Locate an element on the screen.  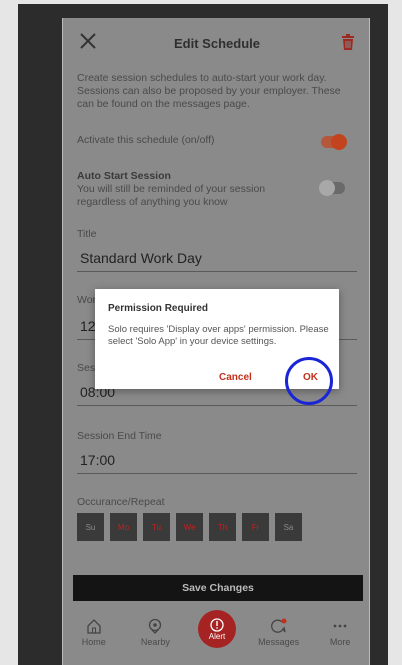
activate-label: Activate this schedule (on/off) is located at coordinates (146, 140).